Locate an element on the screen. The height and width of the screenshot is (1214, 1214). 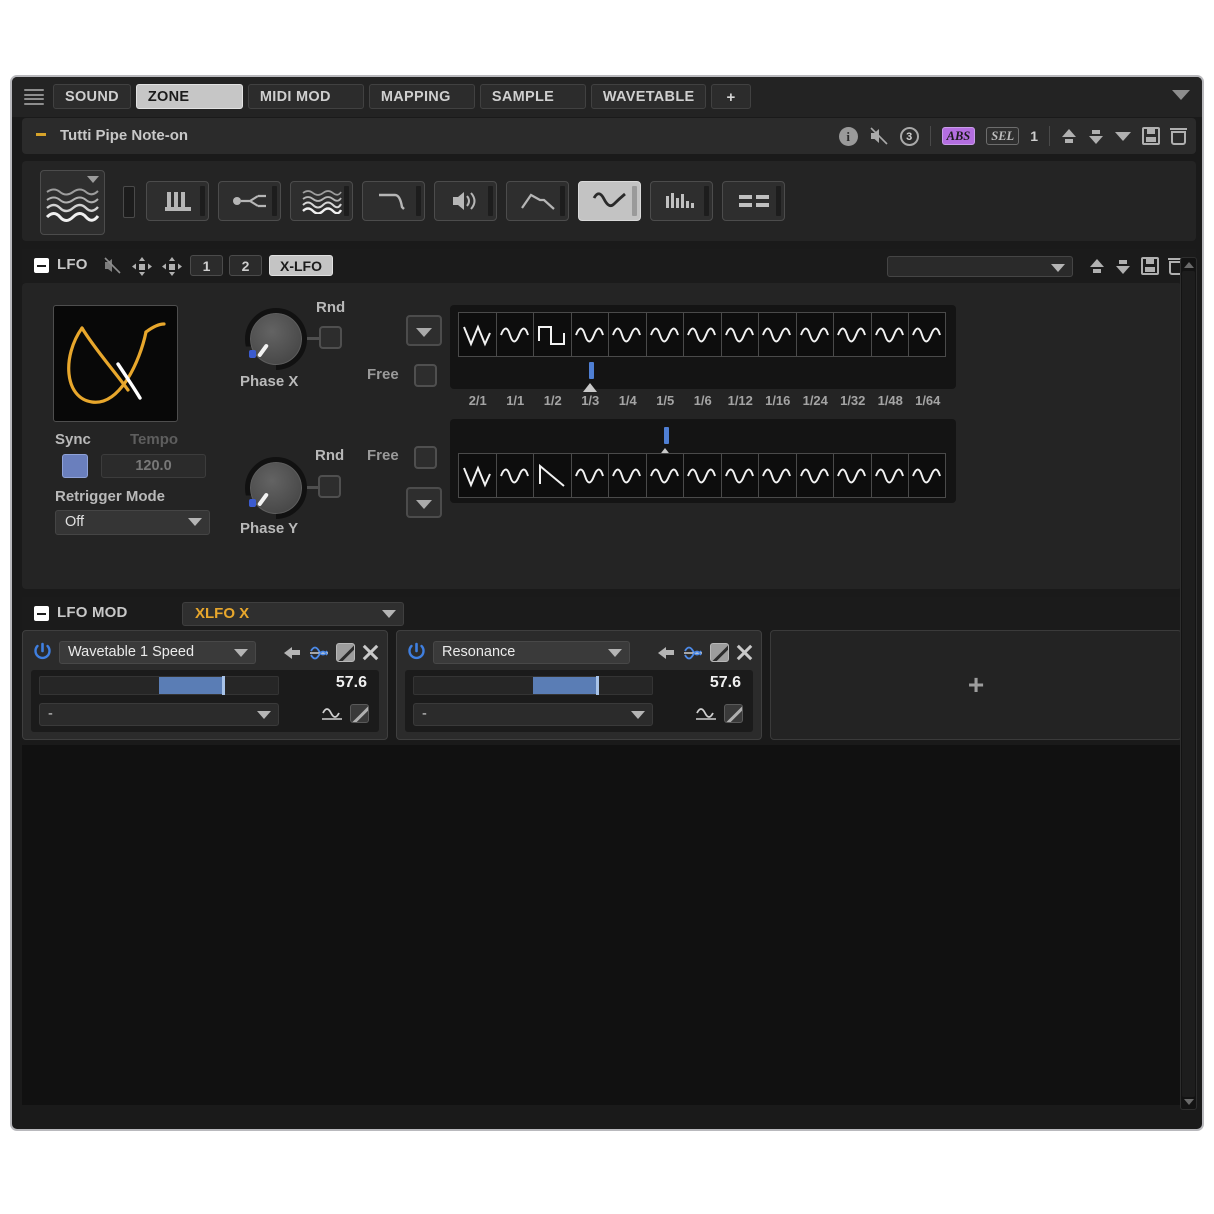
lfo-slot-1-button: 1 is located at coordinates (206, 265).